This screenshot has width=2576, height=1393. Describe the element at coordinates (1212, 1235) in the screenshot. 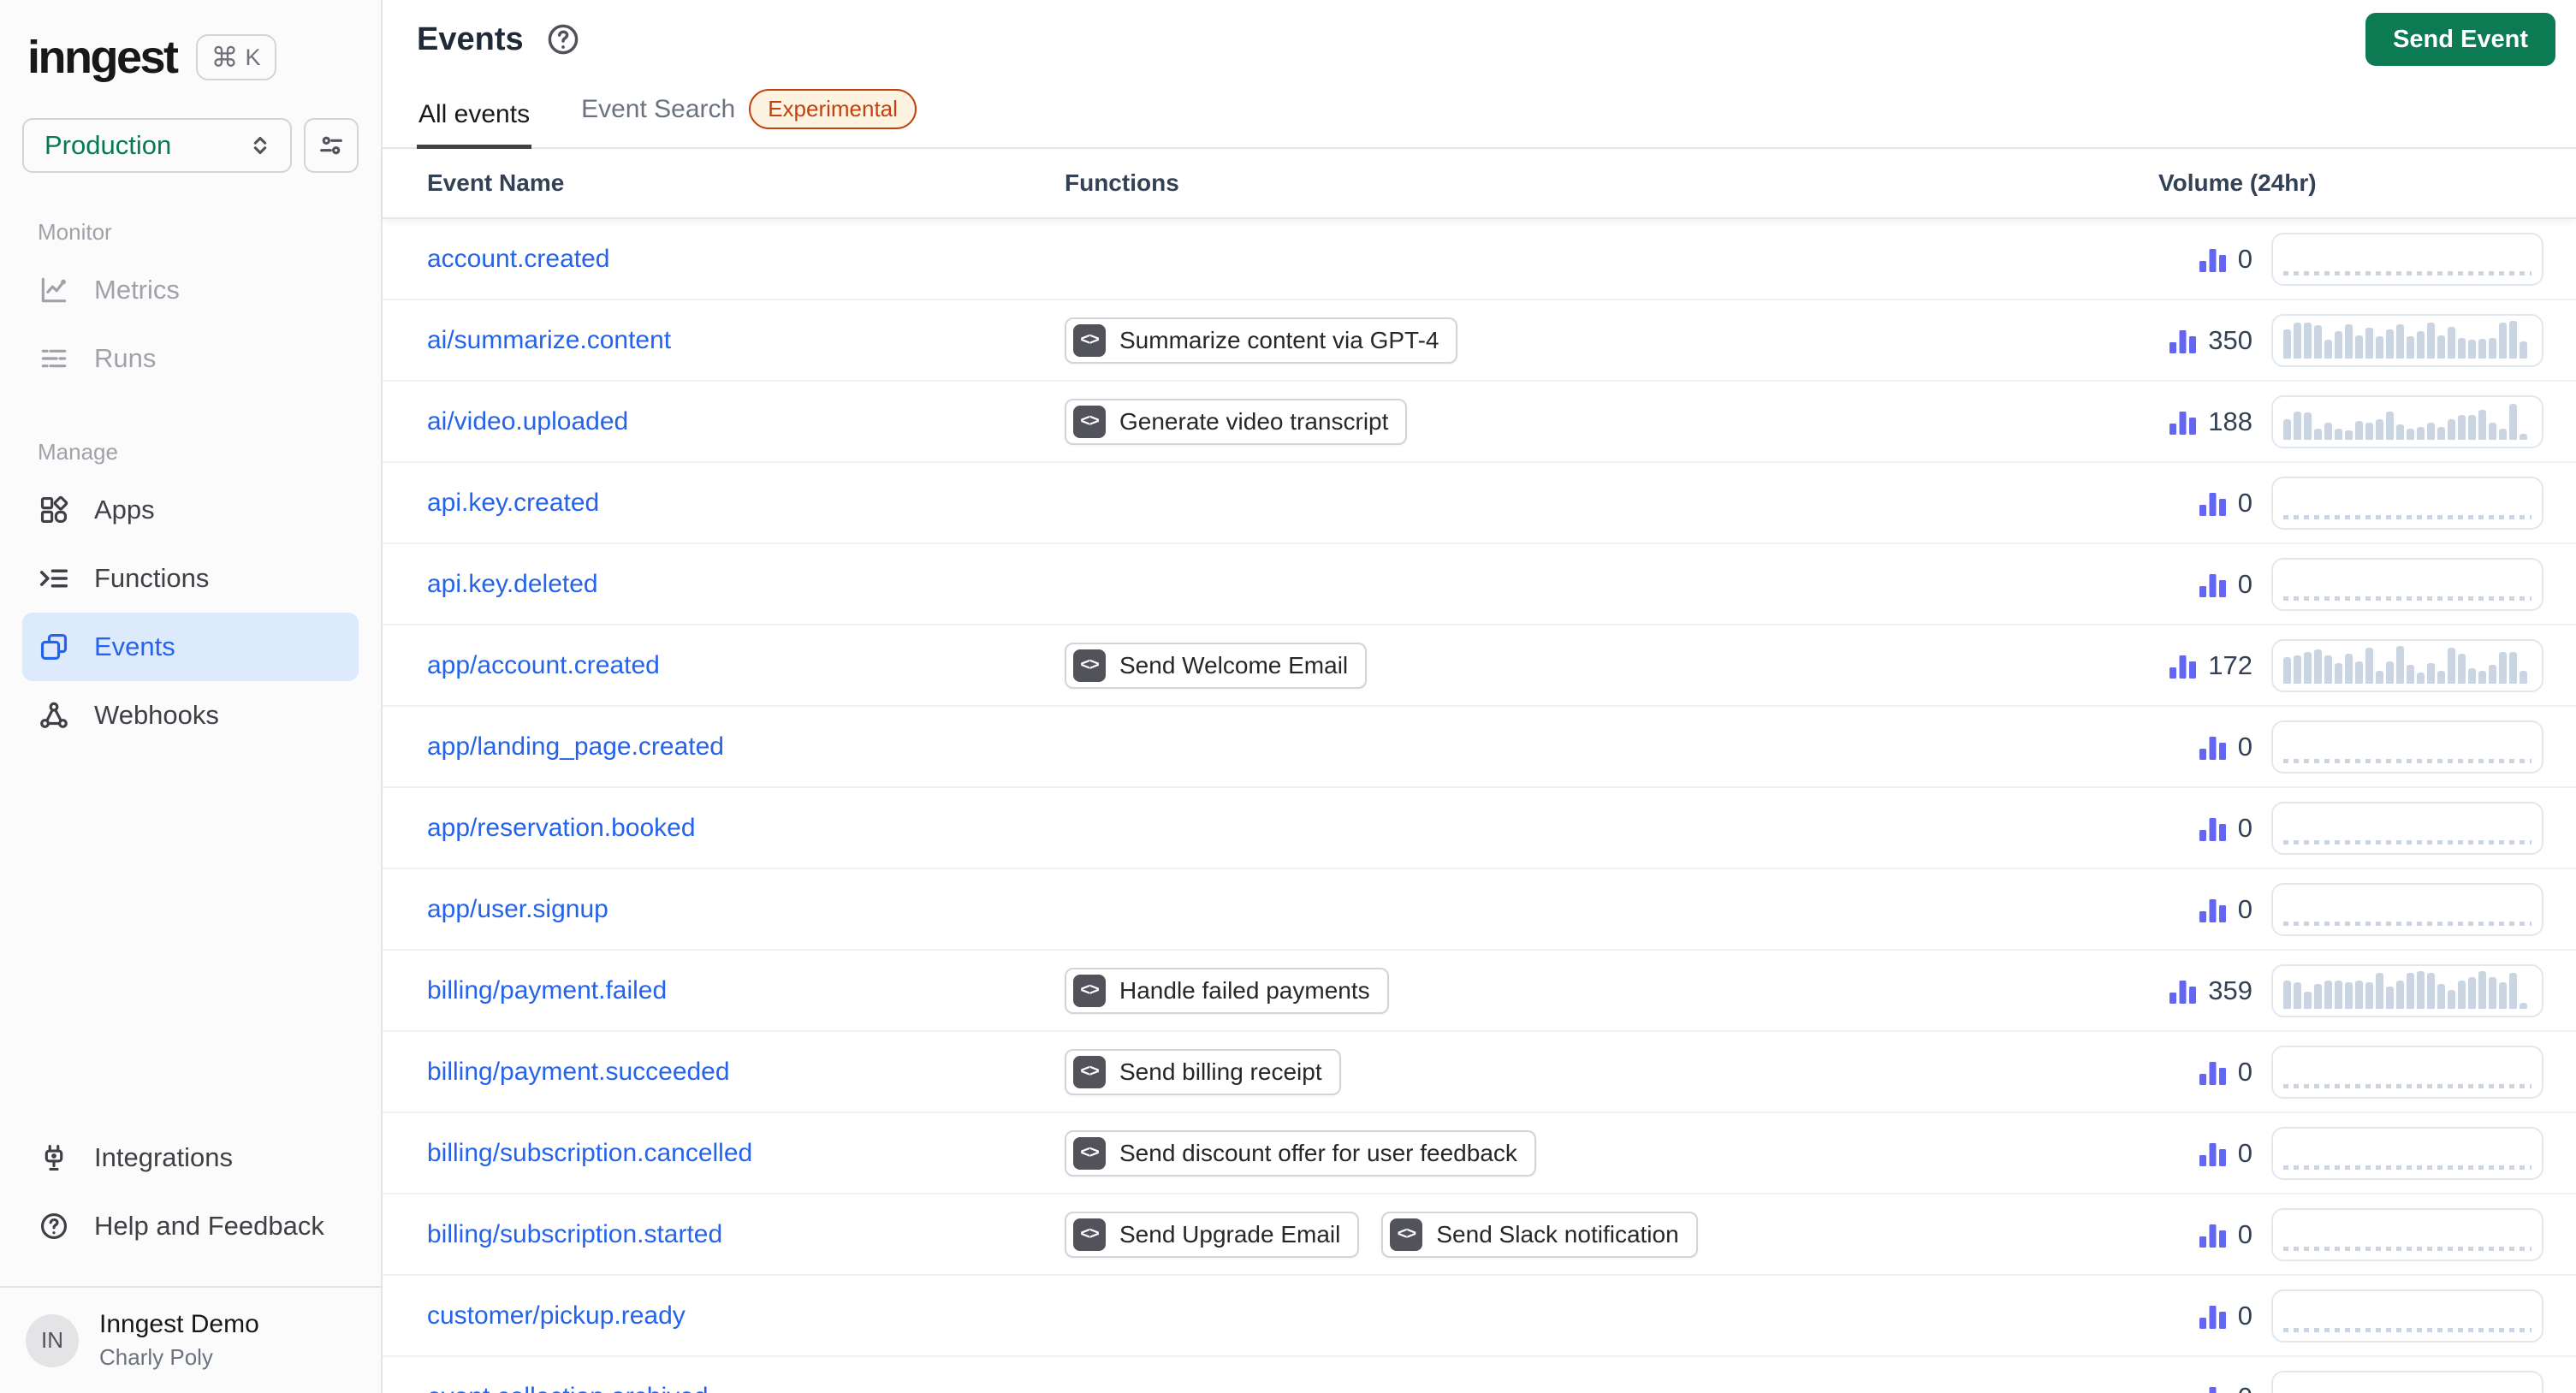

I see `function-pill: <> Send Upgrade Email` at that location.